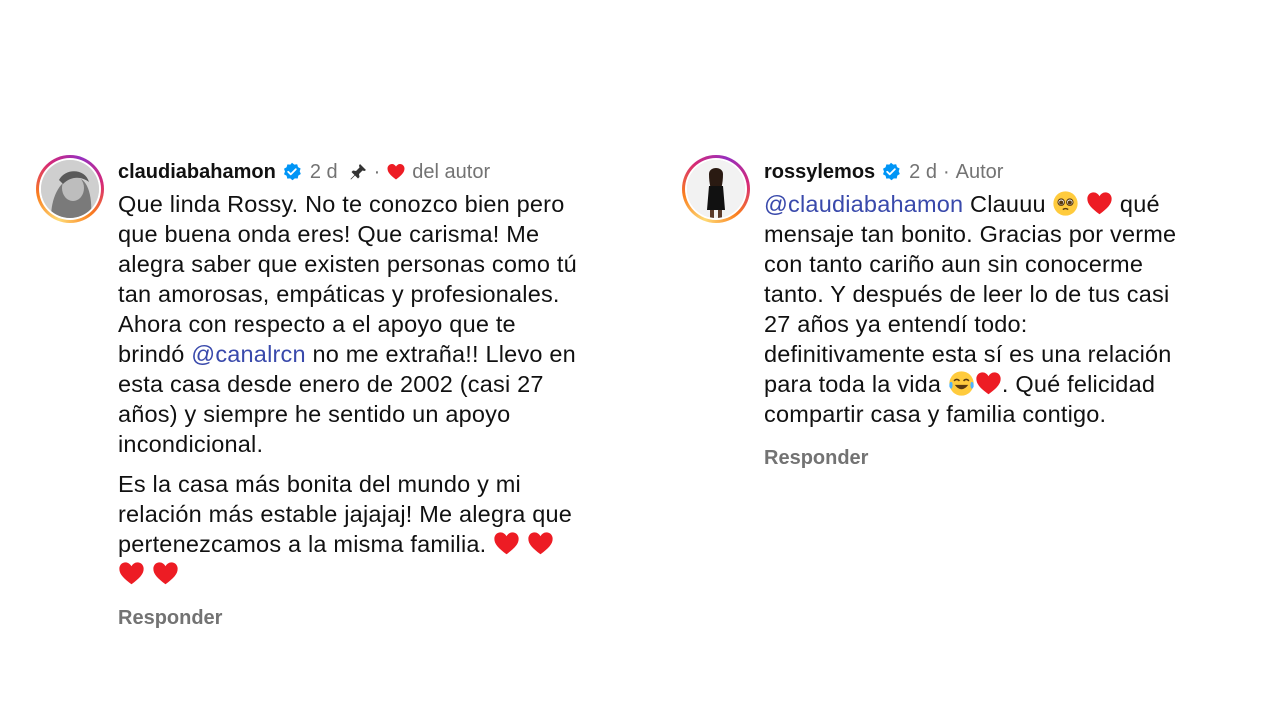 This screenshot has width=1280, height=720. What do you see at coordinates (317, 324) in the screenshot?
I see `text-line: Ahora con respecto a el apoyo que te` at bounding box center [317, 324].